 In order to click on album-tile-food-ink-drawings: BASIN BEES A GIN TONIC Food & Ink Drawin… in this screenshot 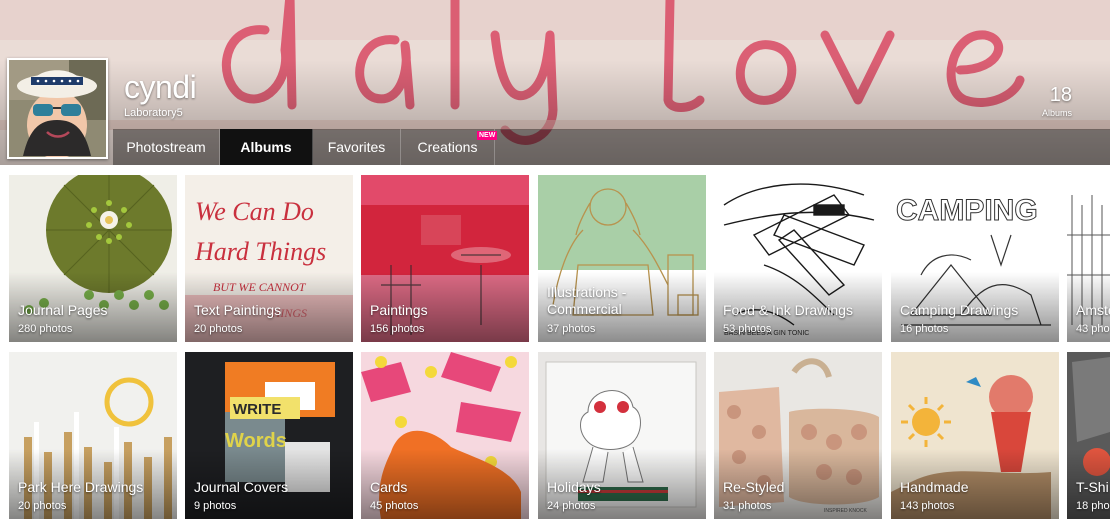, I will do `click(798, 258)`.